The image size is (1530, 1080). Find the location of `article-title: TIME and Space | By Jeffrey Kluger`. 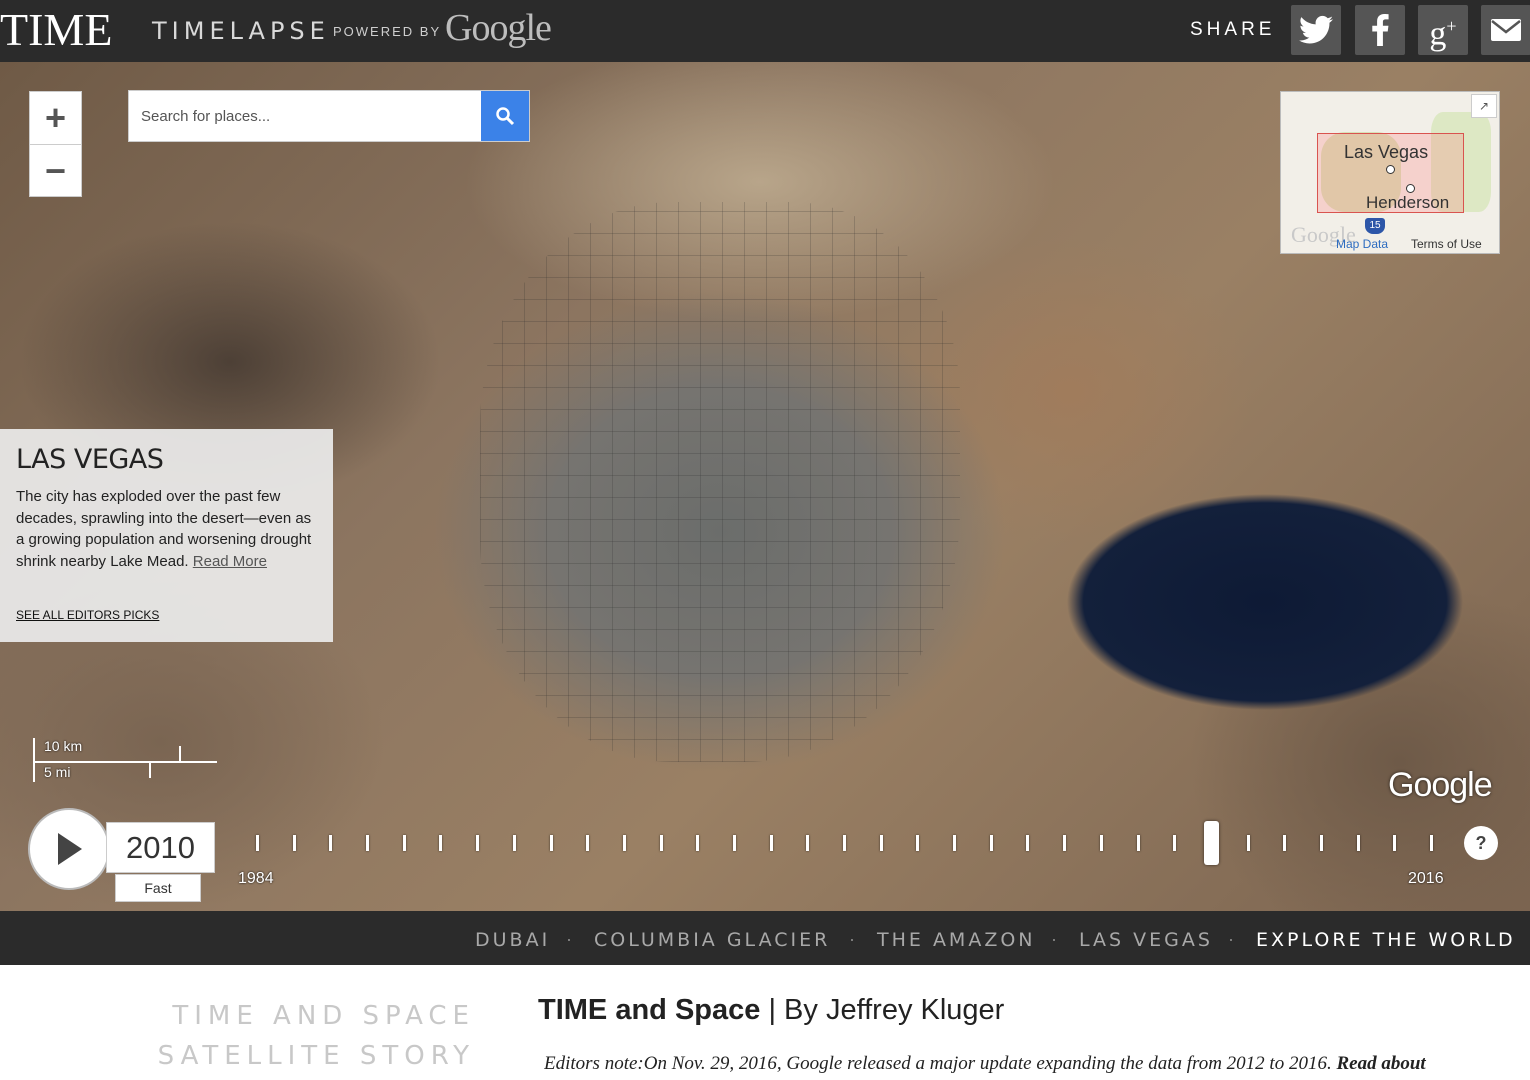

article-title: TIME and Space | By Jeffrey Kluger is located at coordinates (771, 1010).